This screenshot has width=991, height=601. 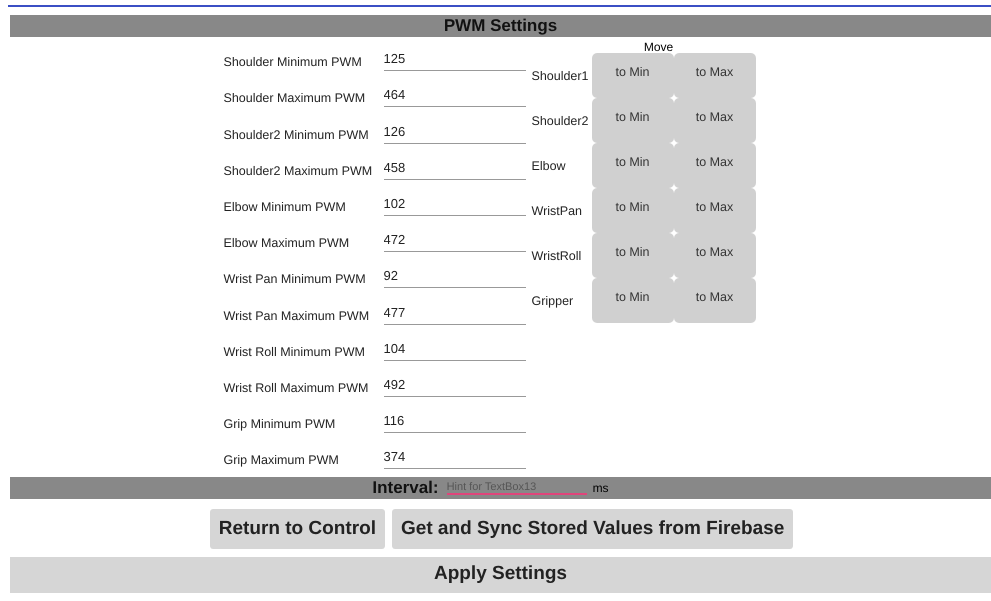 What do you see at coordinates (561, 121) in the screenshot?
I see `joint-label: Shoulder2` at bounding box center [561, 121].